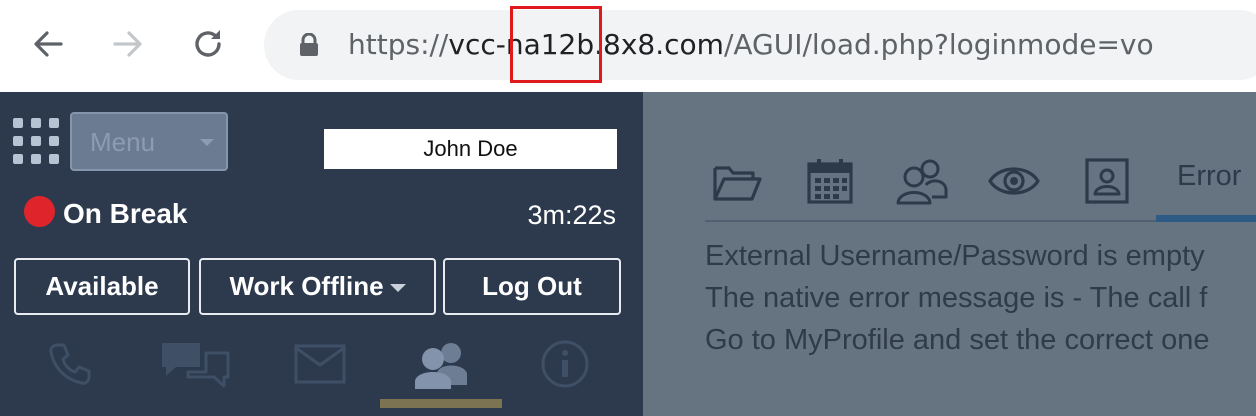 This screenshot has height=416, width=1256. I want to click on tab-contacts, so click(441, 364).